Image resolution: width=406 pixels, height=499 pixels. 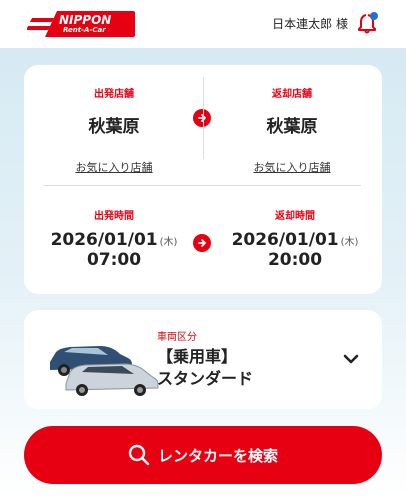 I want to click on return-time: 返却時間 2026/01/01 (木) 20:00, so click(x=295, y=238).